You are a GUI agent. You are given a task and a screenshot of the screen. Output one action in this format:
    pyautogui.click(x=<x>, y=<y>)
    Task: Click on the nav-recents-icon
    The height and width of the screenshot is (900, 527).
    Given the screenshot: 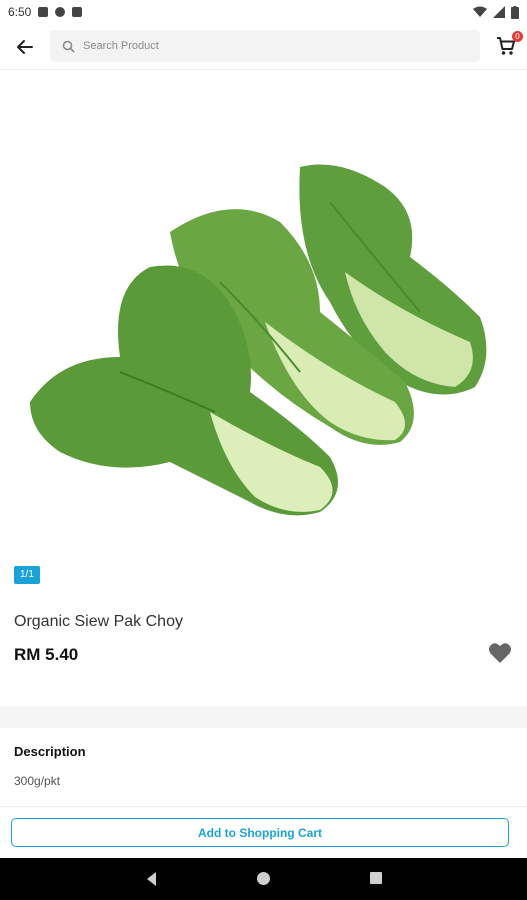 What is the action you would take?
    pyautogui.click(x=376, y=878)
    